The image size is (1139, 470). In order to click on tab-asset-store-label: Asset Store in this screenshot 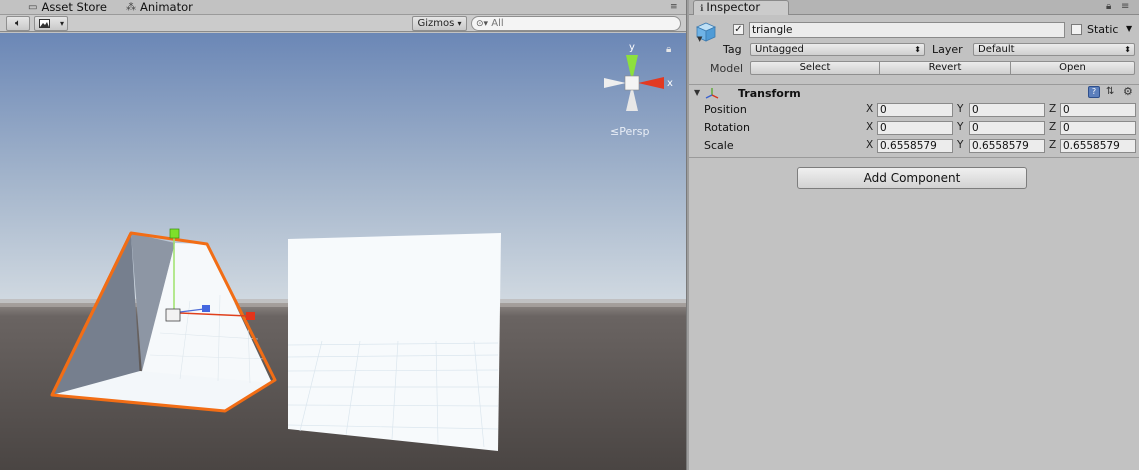, I will do `click(74, 7)`.